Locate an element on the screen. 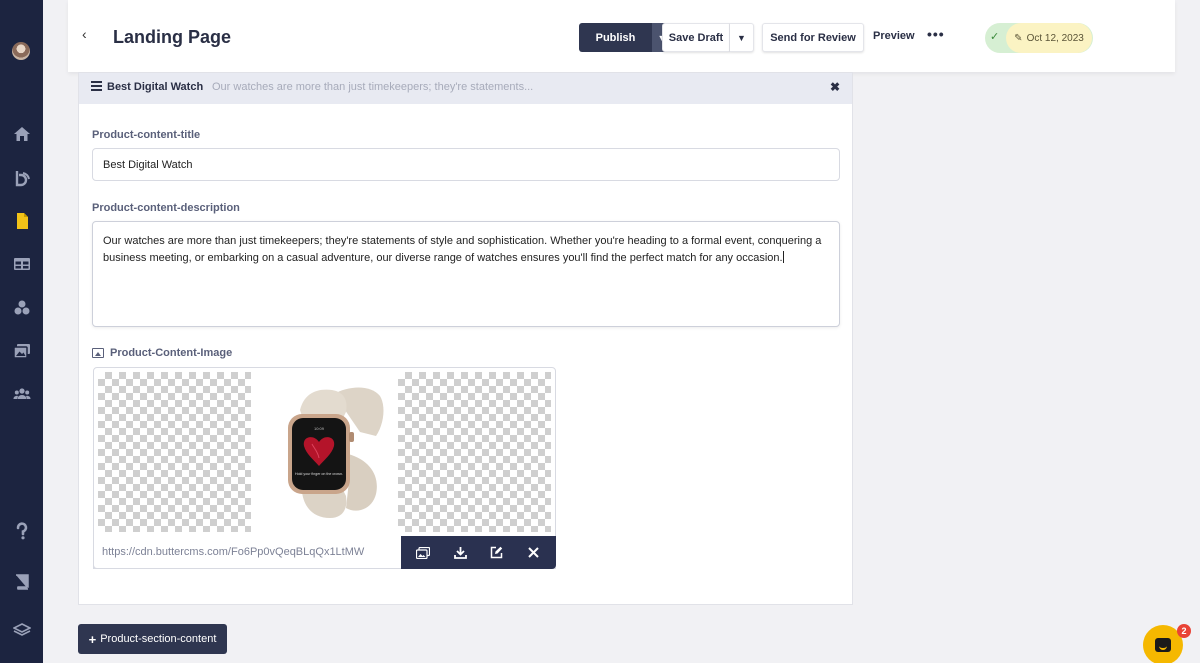 This screenshot has height=663, width=1200. blog-icon is located at coordinates (21, 178).